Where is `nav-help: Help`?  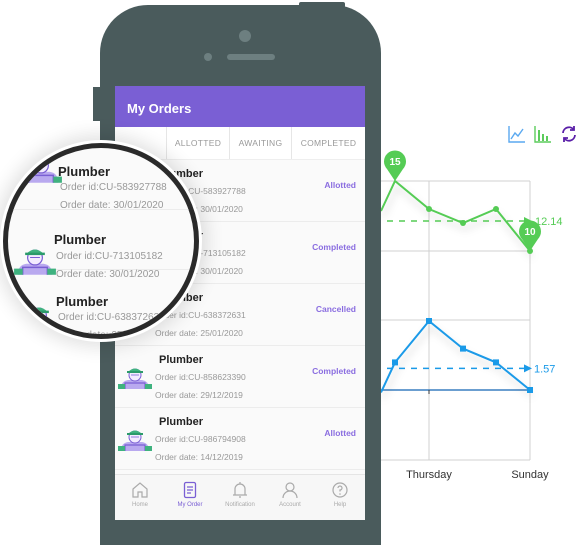 nav-help: Help is located at coordinates (340, 497).